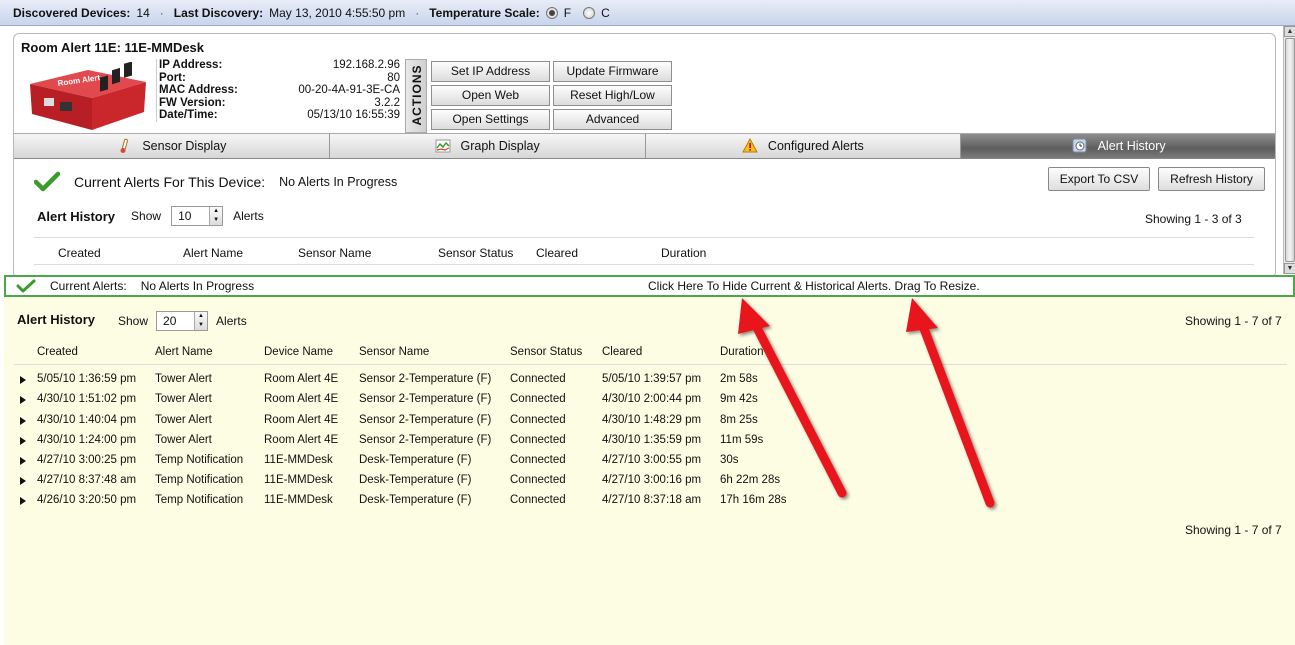 Image resolution: width=1295 pixels, height=645 pixels. What do you see at coordinates (72, 12) in the screenshot?
I see `discovered-label: Discovered Devices:` at bounding box center [72, 12].